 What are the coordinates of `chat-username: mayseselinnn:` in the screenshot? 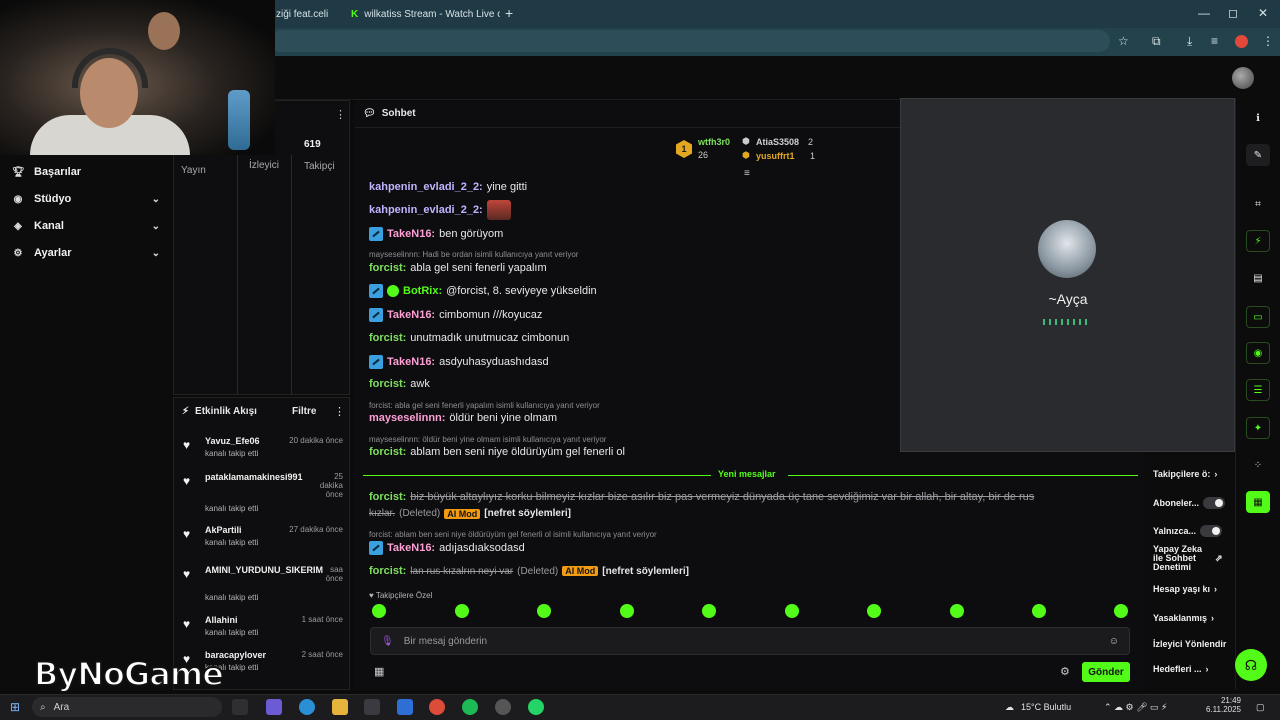 It's located at (407, 418).